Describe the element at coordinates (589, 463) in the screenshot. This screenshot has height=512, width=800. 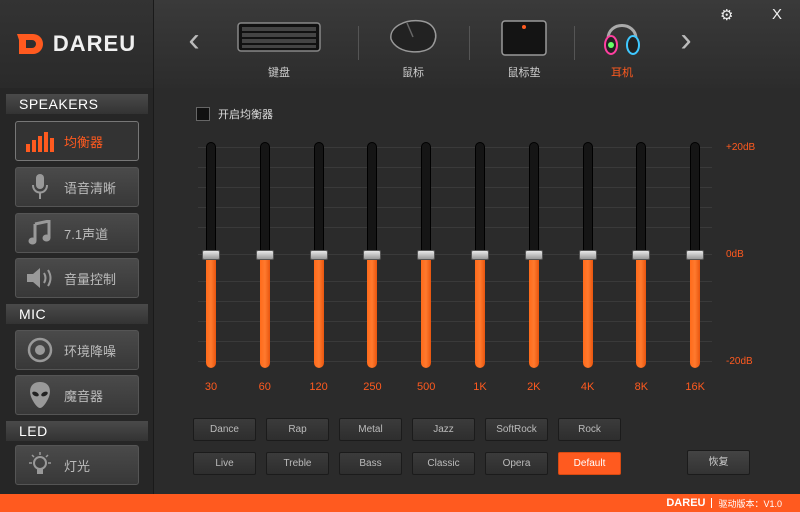
I see `preset-button-default: Default` at that location.